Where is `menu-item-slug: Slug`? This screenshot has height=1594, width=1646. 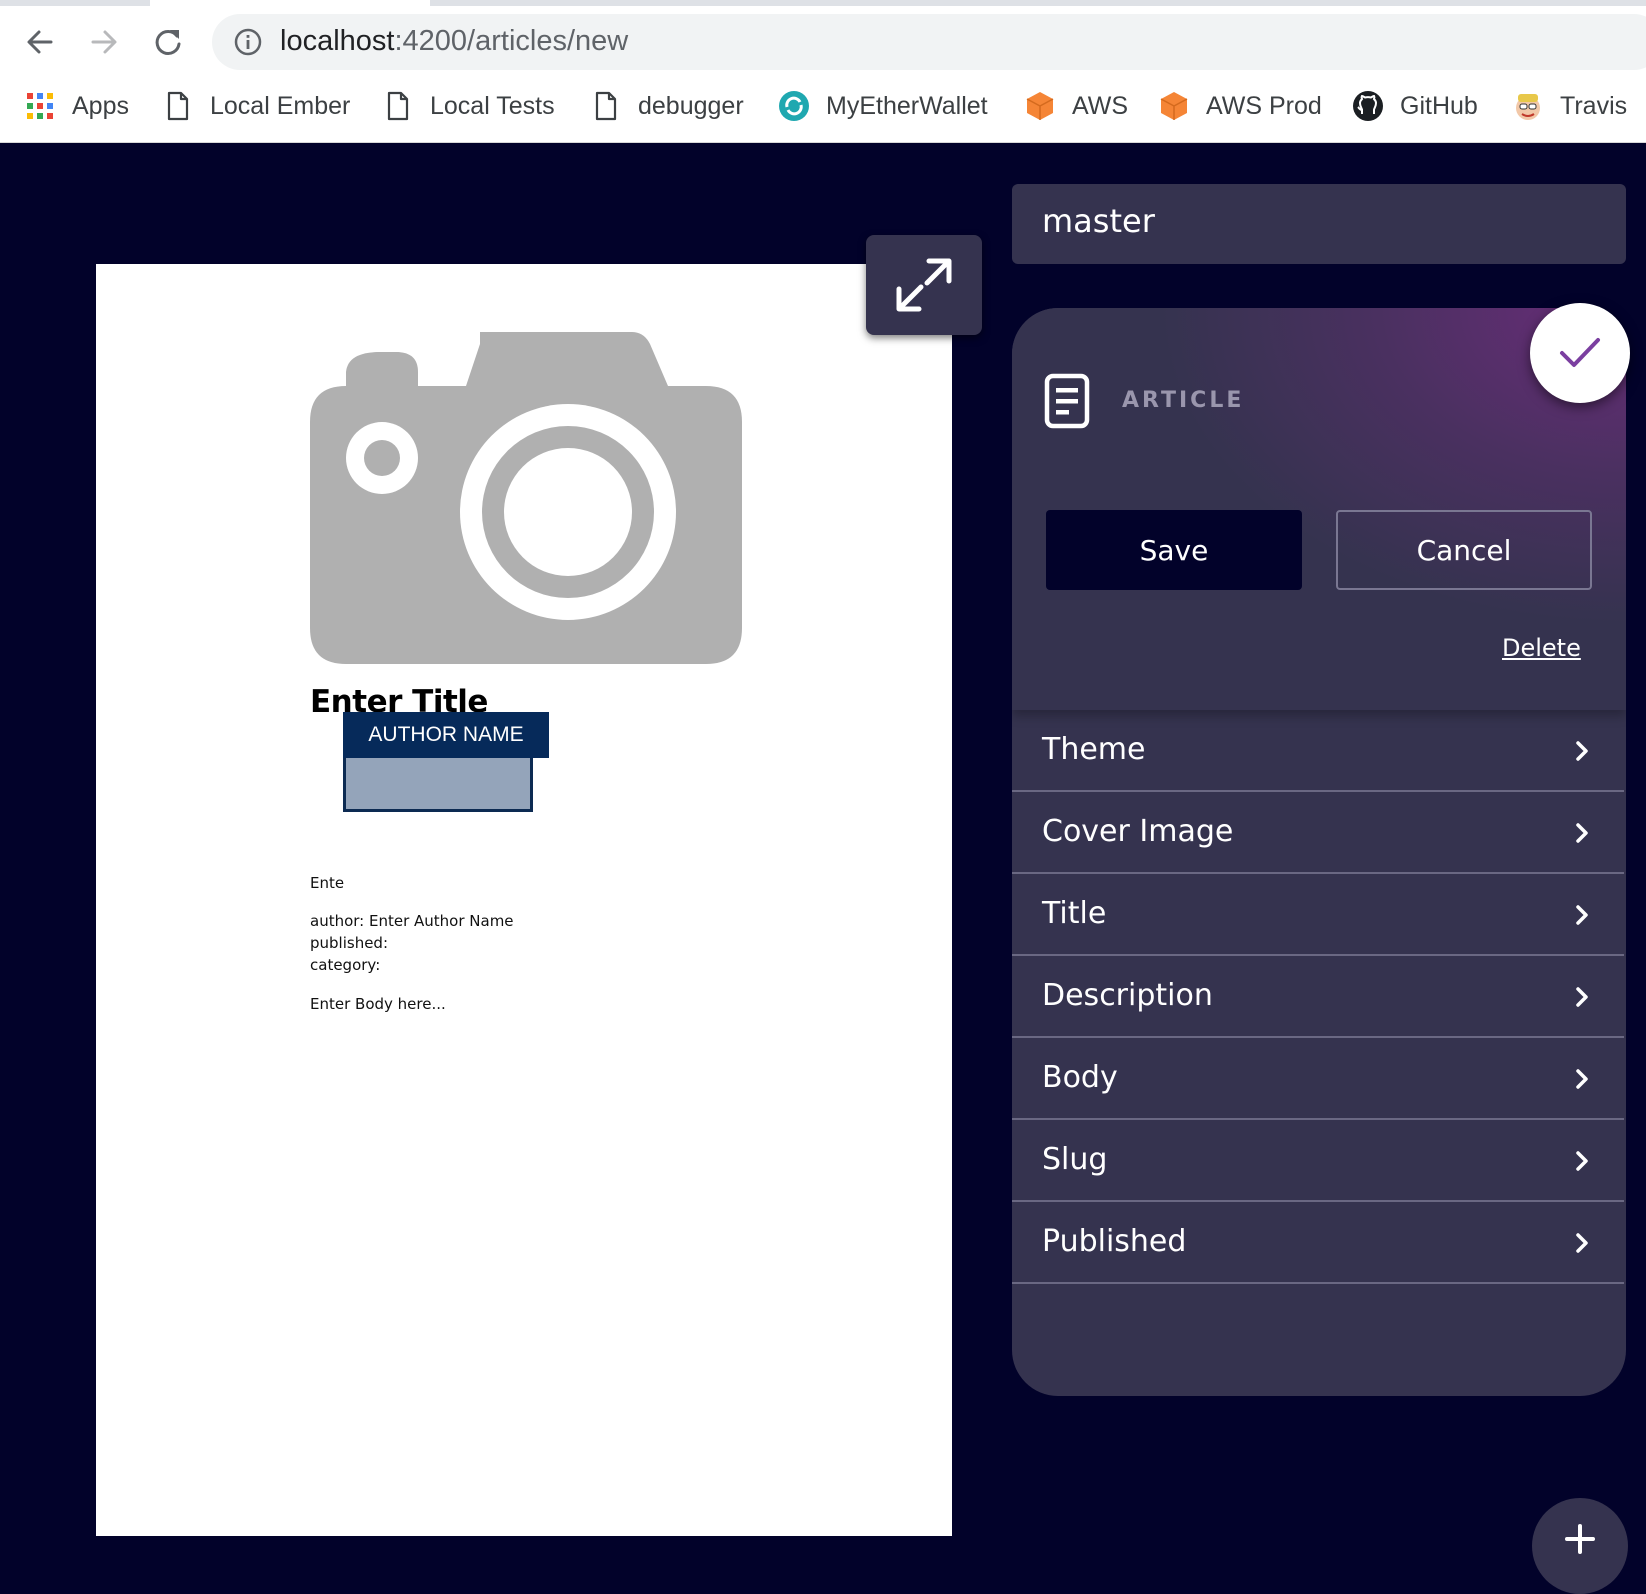 menu-item-slug: Slug is located at coordinates (1318, 1161).